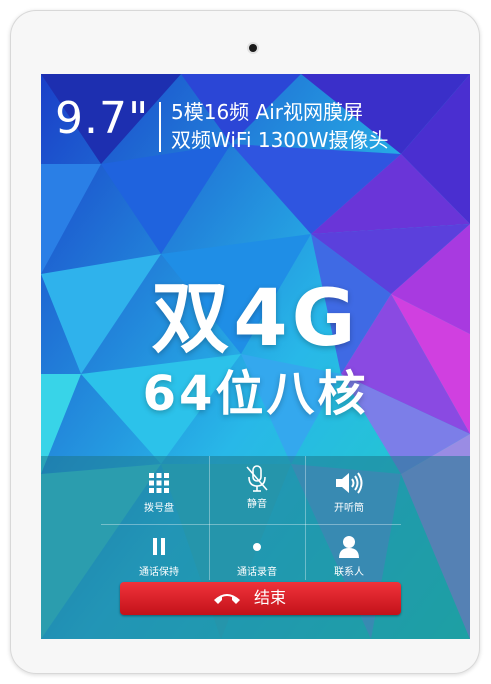 The width and height of the screenshot is (491, 684). Describe the element at coordinates (257, 547) in the screenshot. I see `record-dot-icon` at that location.